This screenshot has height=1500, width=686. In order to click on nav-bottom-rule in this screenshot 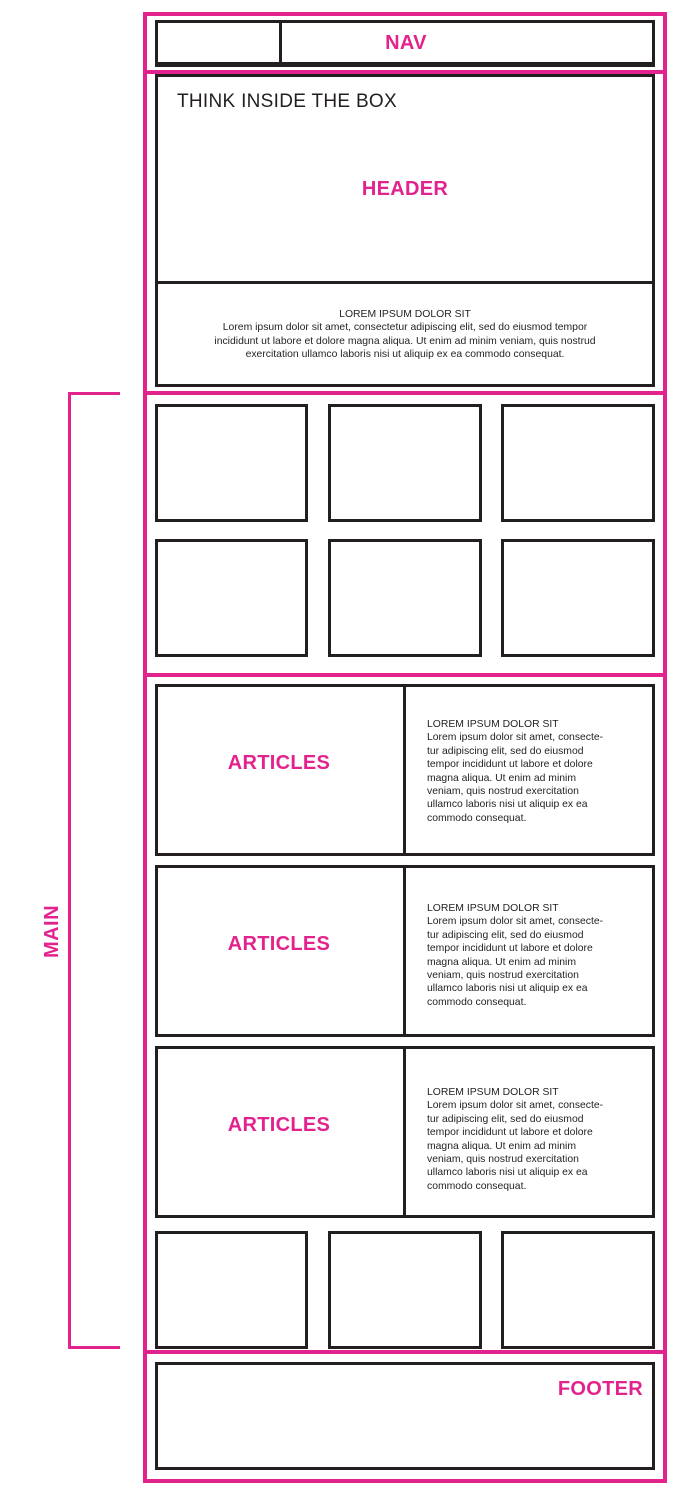, I will do `click(405, 63)`.